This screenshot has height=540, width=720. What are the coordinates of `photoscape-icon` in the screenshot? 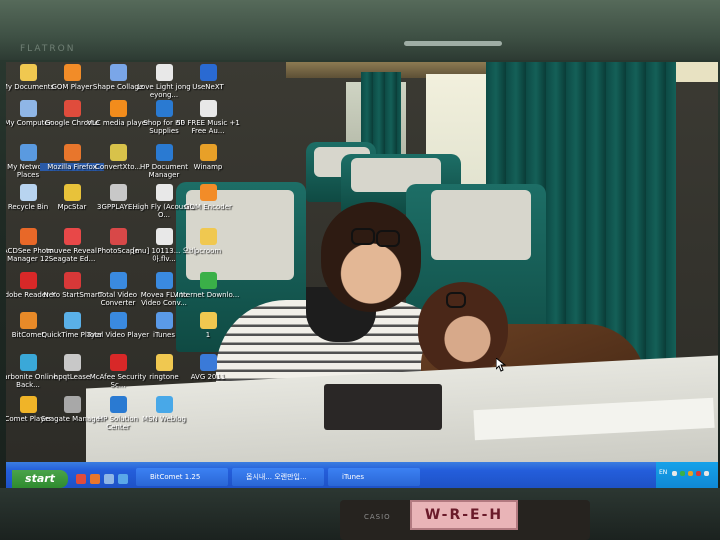 It's located at (118, 236).